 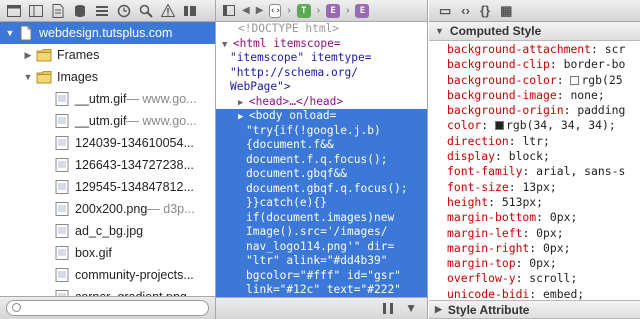 I want to click on computed-style-row: margin-right: 0px;, so click(x=543, y=248).